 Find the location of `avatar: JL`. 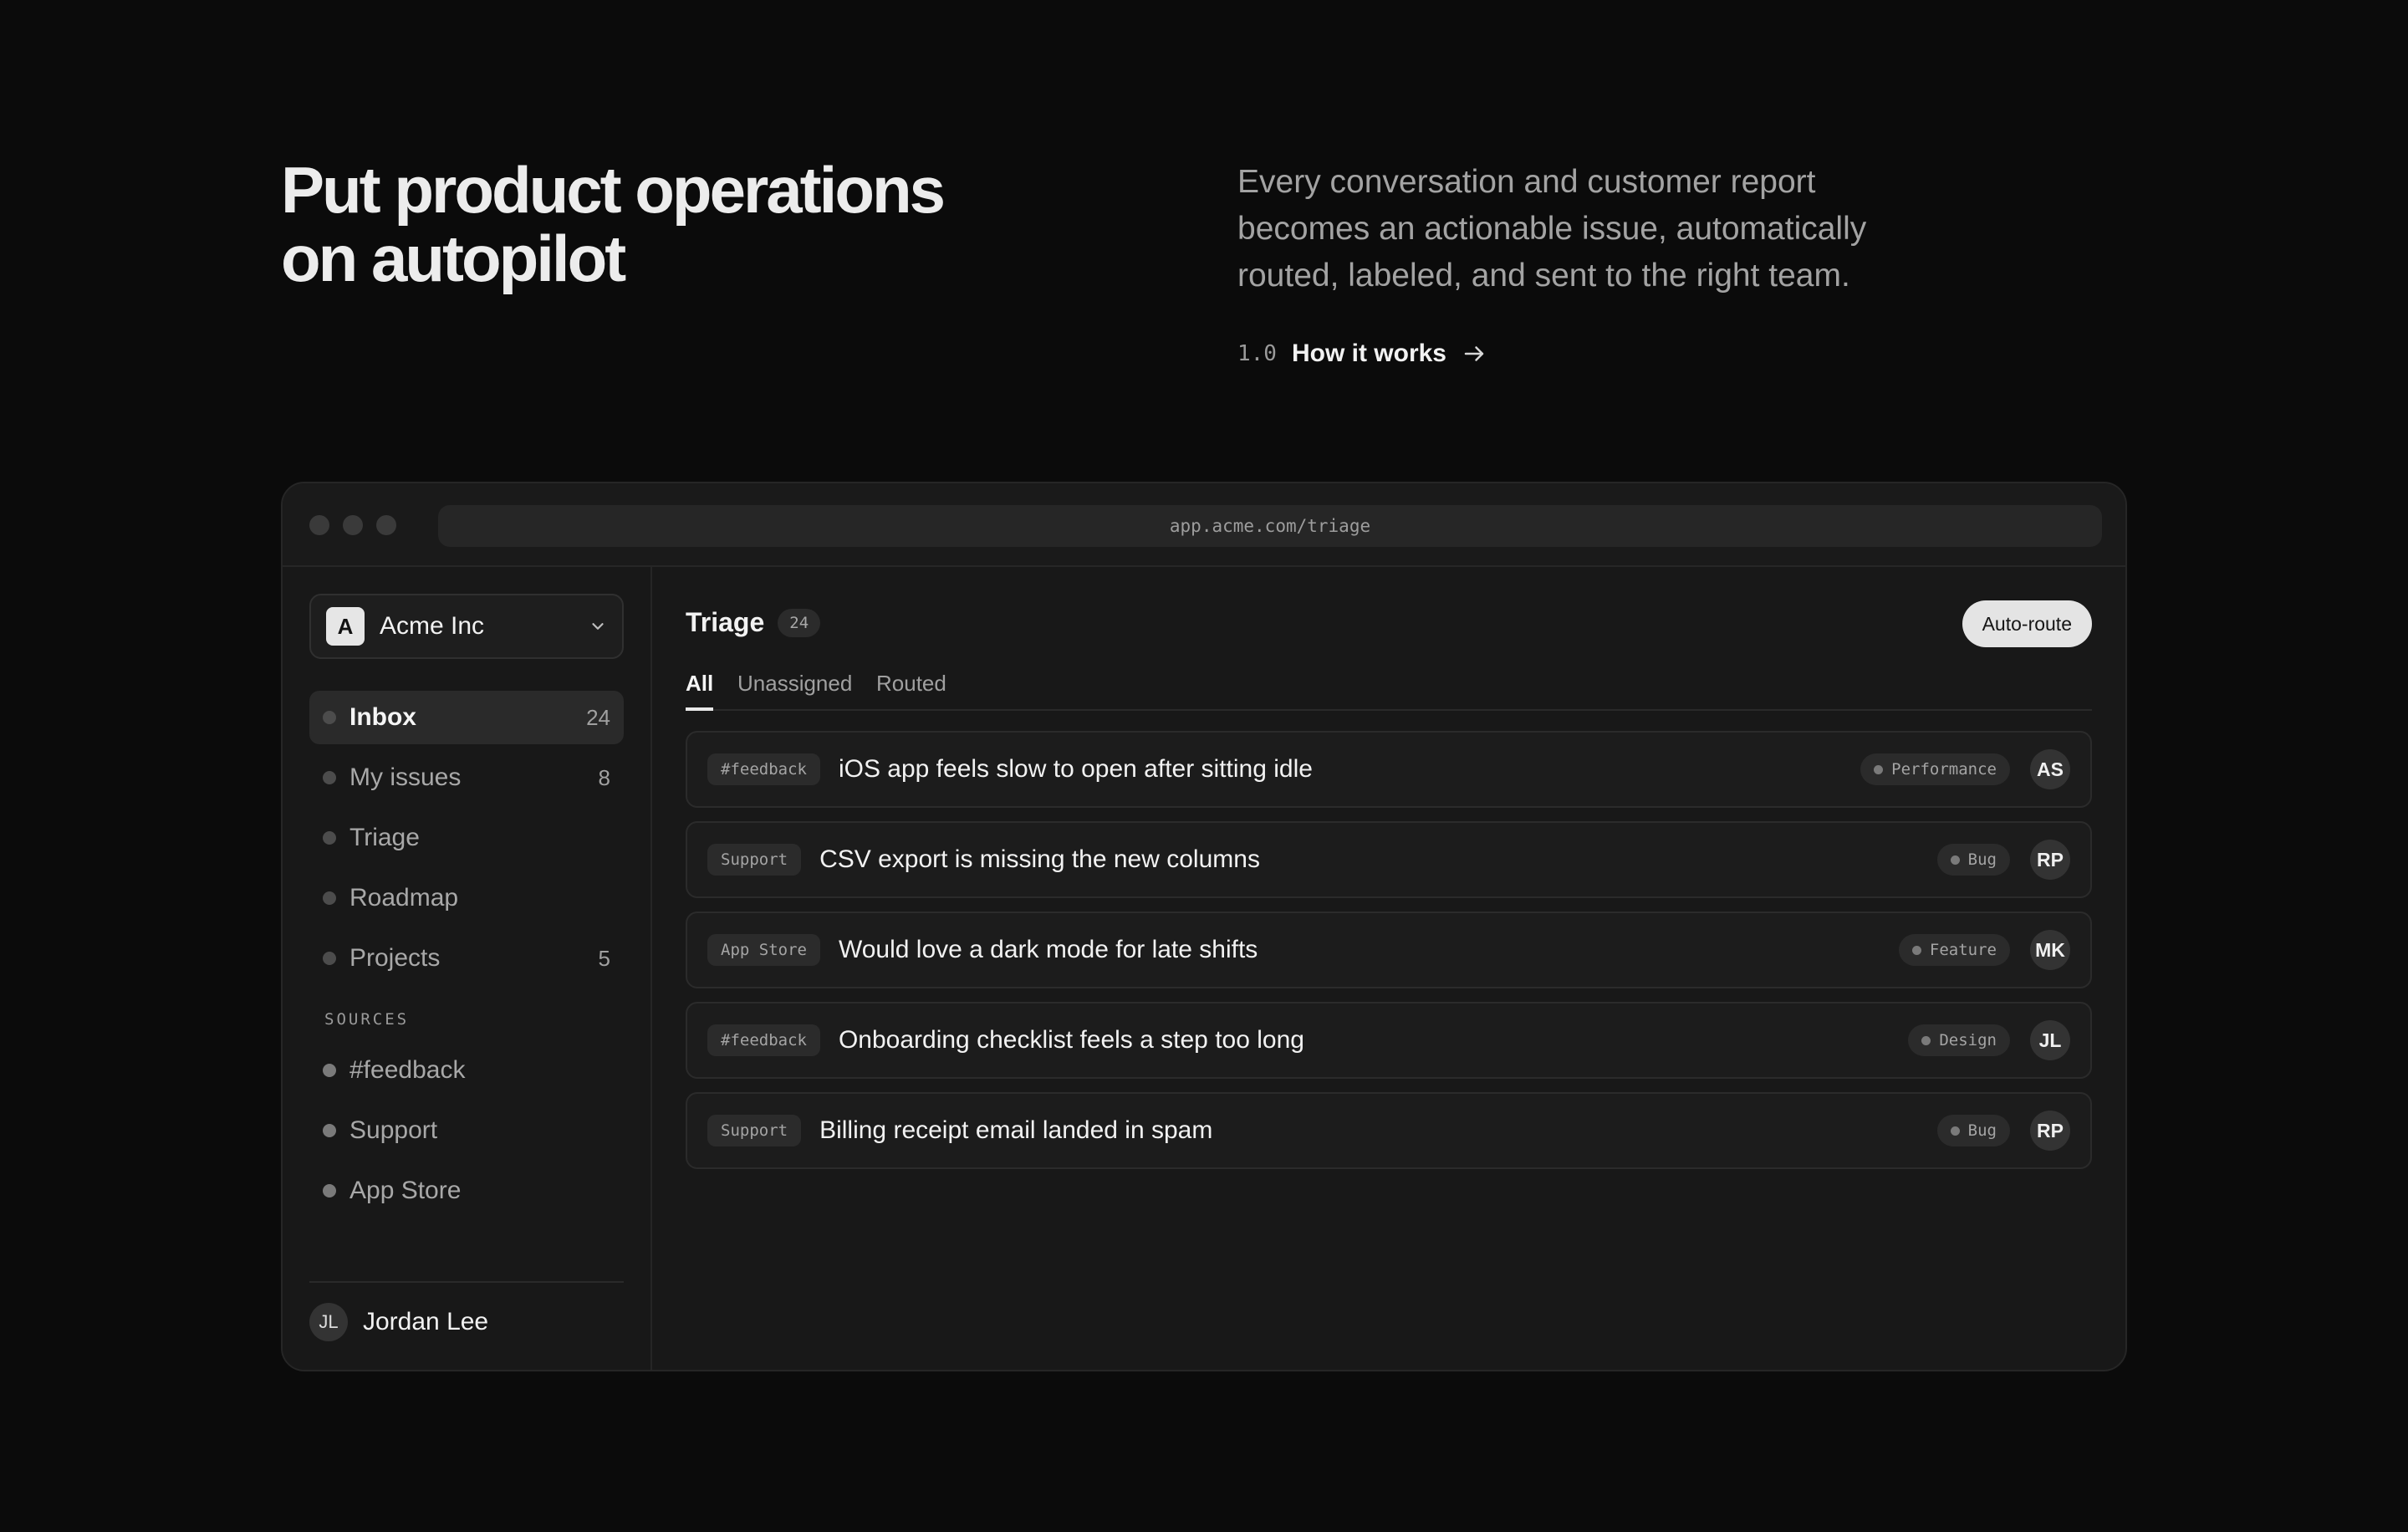

avatar: JL is located at coordinates (329, 1322).